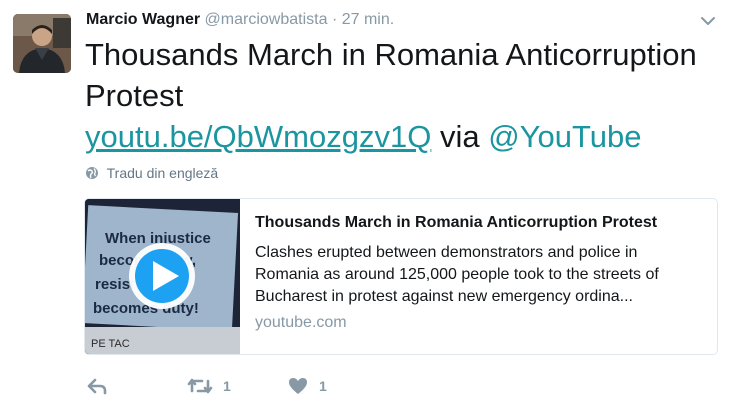 The width and height of the screenshot is (729, 411). What do you see at coordinates (143, 19) in the screenshot?
I see `author-name: Marcio Wagner` at bounding box center [143, 19].